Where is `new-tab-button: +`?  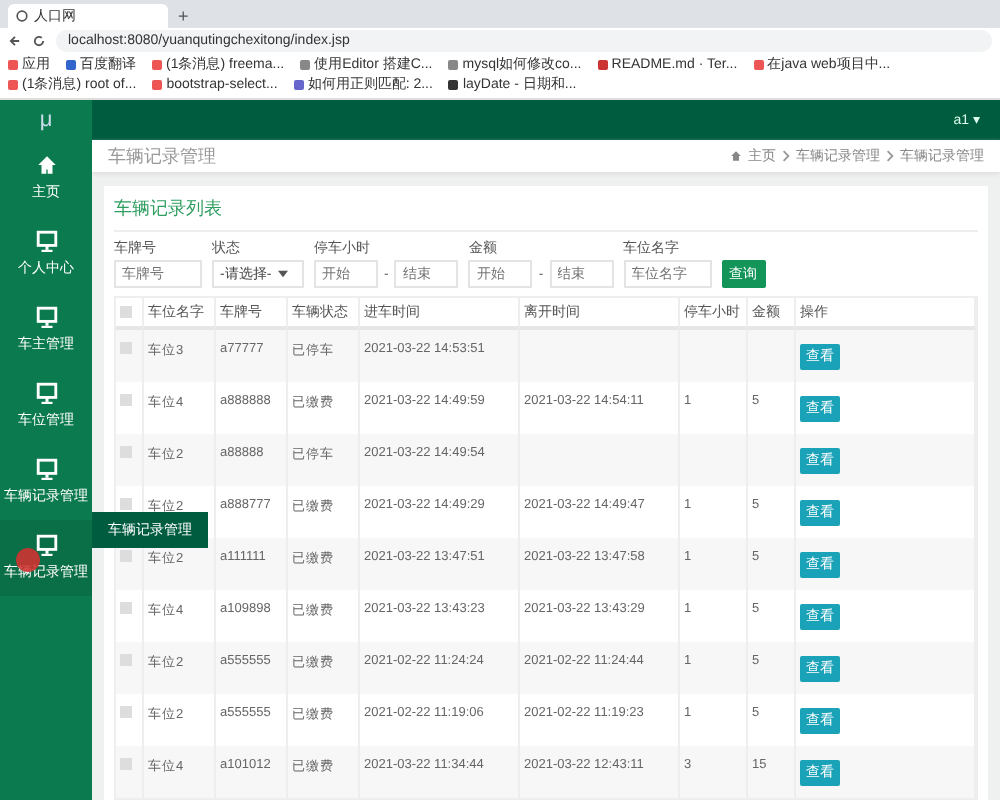
new-tab-button: + is located at coordinates (183, 16).